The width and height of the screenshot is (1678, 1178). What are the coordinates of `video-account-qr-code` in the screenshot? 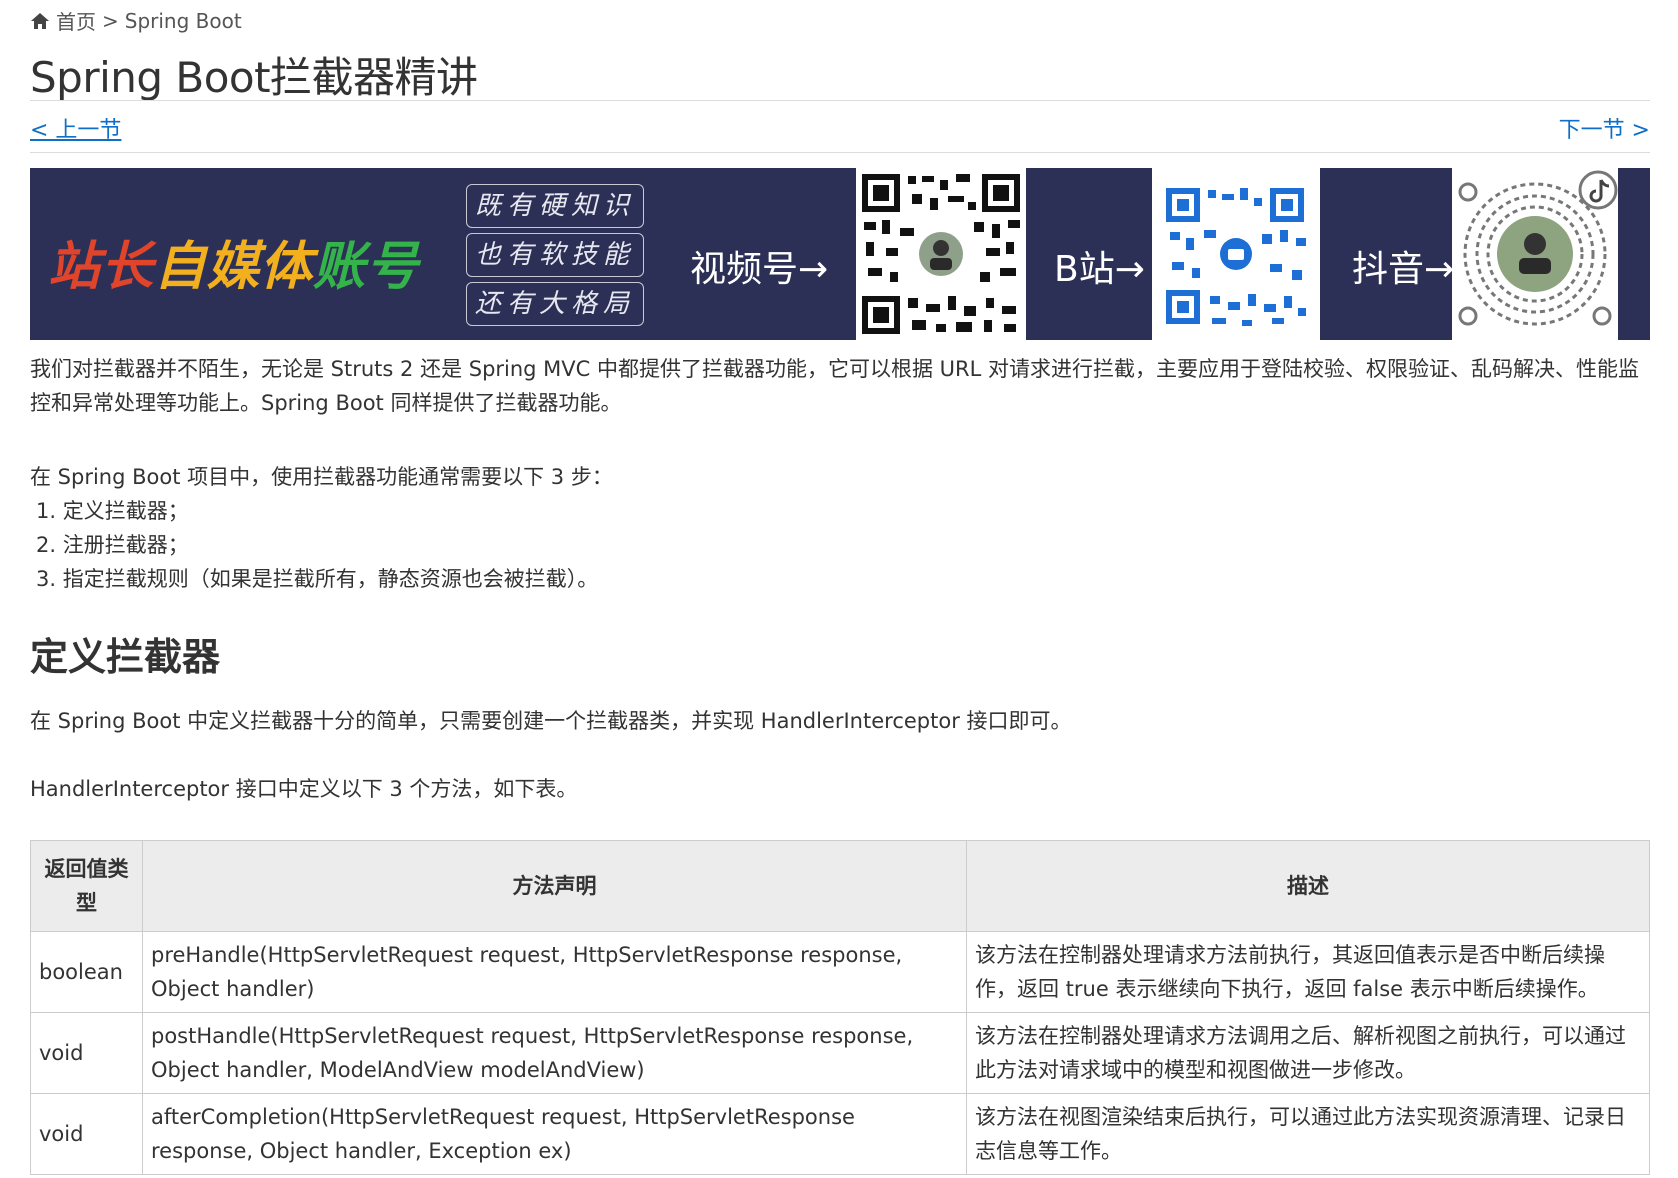 It's located at (941, 254).